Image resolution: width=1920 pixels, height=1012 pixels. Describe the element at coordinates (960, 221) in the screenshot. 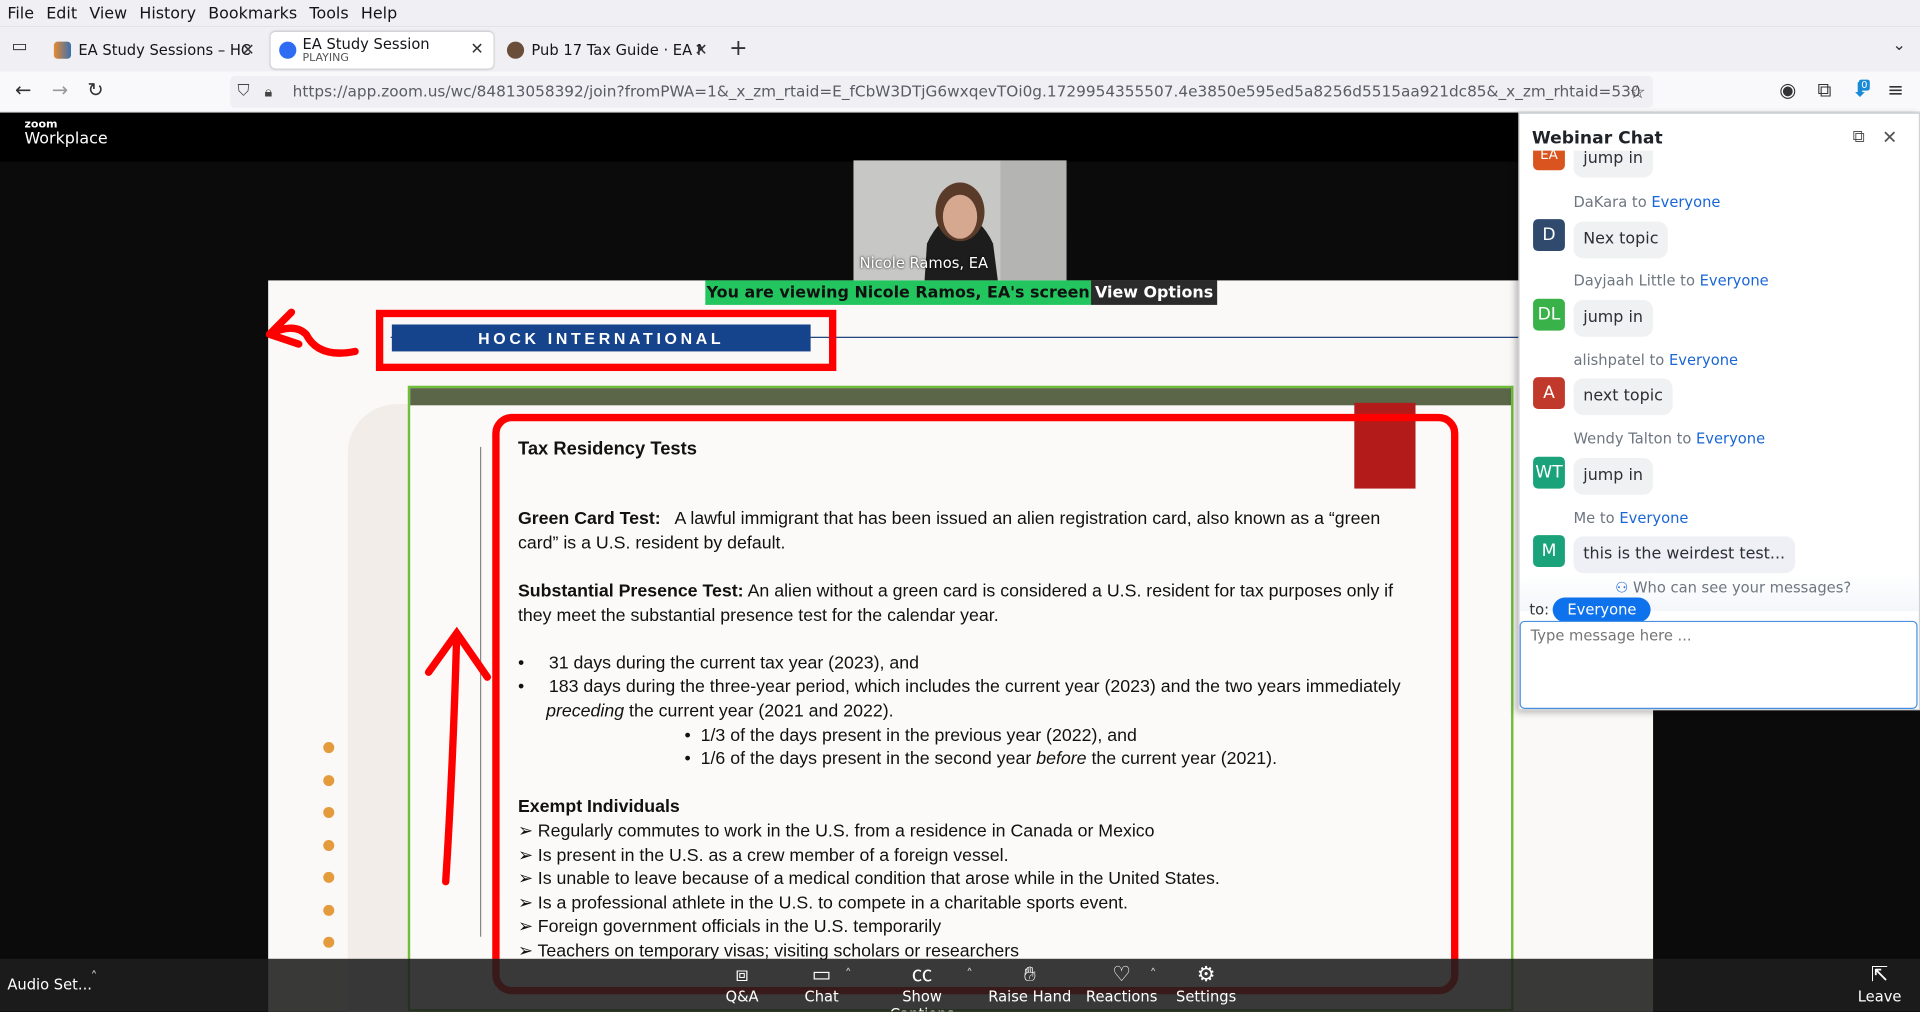

I see `presenter-video: Nicole Ramos, EA` at that location.